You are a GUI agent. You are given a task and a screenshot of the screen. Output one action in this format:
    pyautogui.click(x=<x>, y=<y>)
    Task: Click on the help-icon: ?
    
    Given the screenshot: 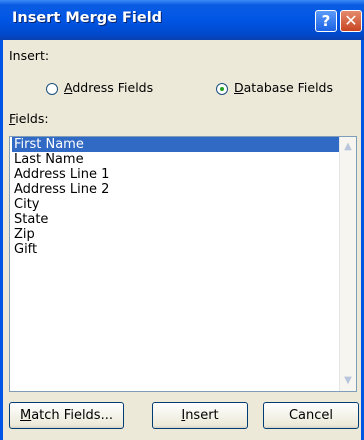 What is the action you would take?
    pyautogui.click(x=326, y=21)
    